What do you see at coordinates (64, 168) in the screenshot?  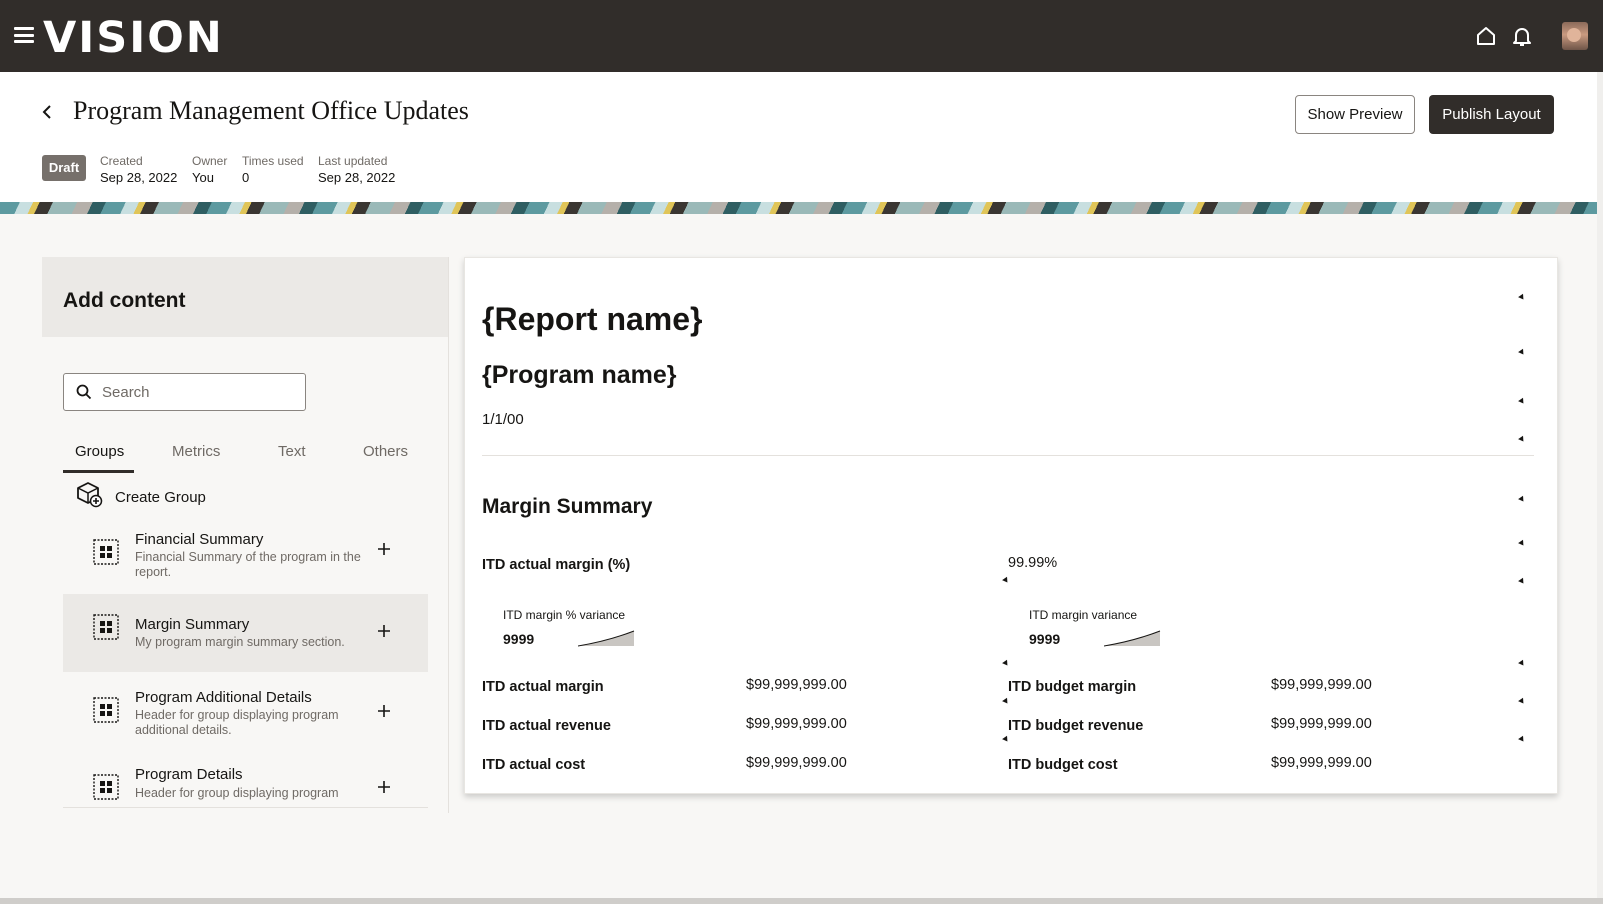 I see `status-badge: Draft` at bounding box center [64, 168].